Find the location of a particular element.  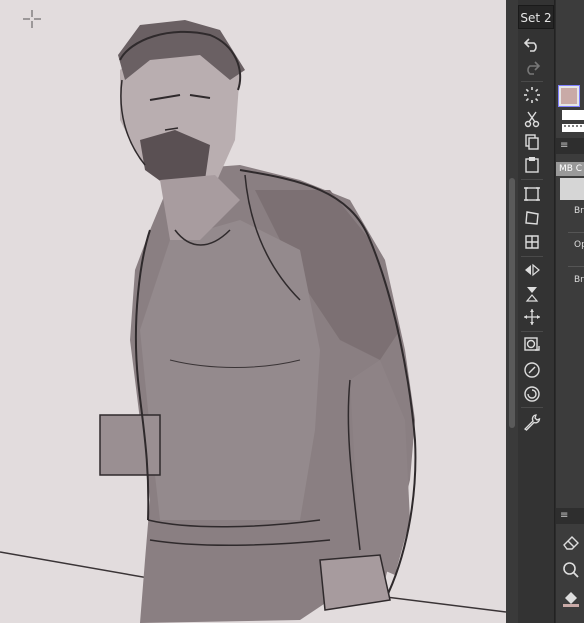

fill-icon is located at coordinates (571, 598).